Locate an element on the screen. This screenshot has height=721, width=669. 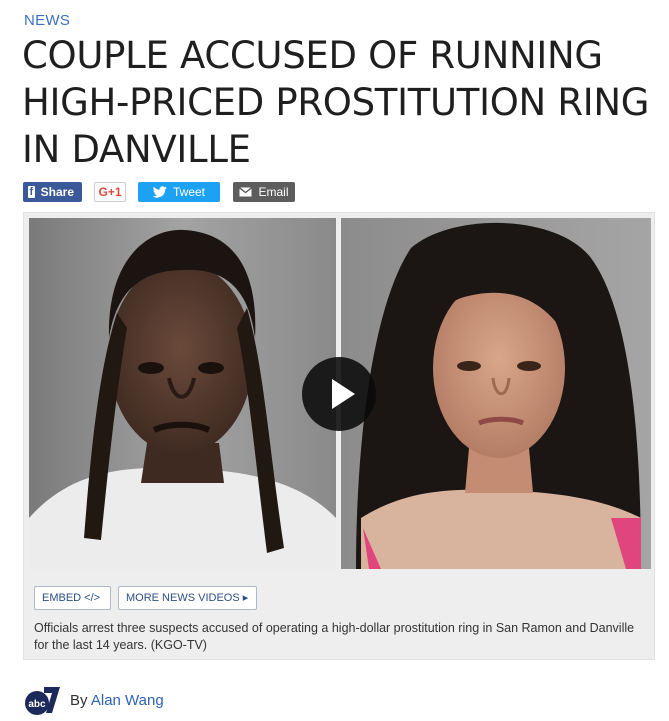
googleplus-share-button: G+1 is located at coordinates (110, 192).